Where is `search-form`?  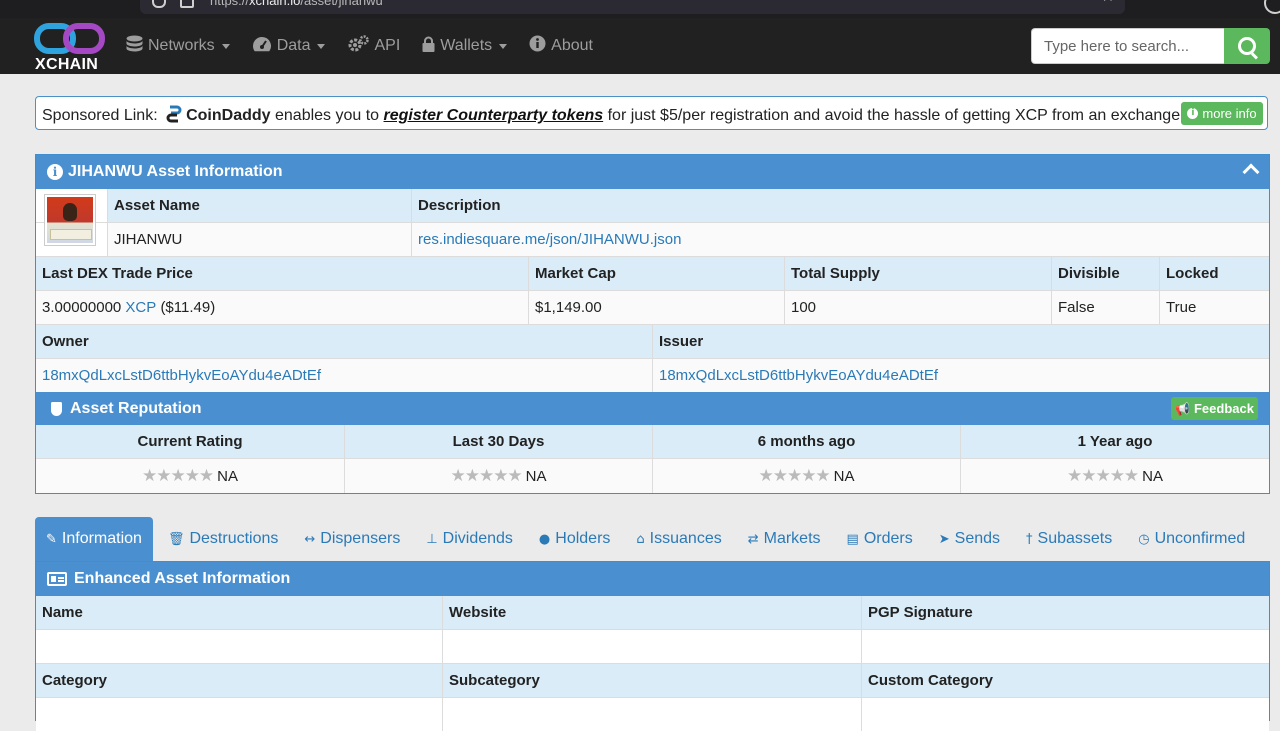
search-form is located at coordinates (1150, 46).